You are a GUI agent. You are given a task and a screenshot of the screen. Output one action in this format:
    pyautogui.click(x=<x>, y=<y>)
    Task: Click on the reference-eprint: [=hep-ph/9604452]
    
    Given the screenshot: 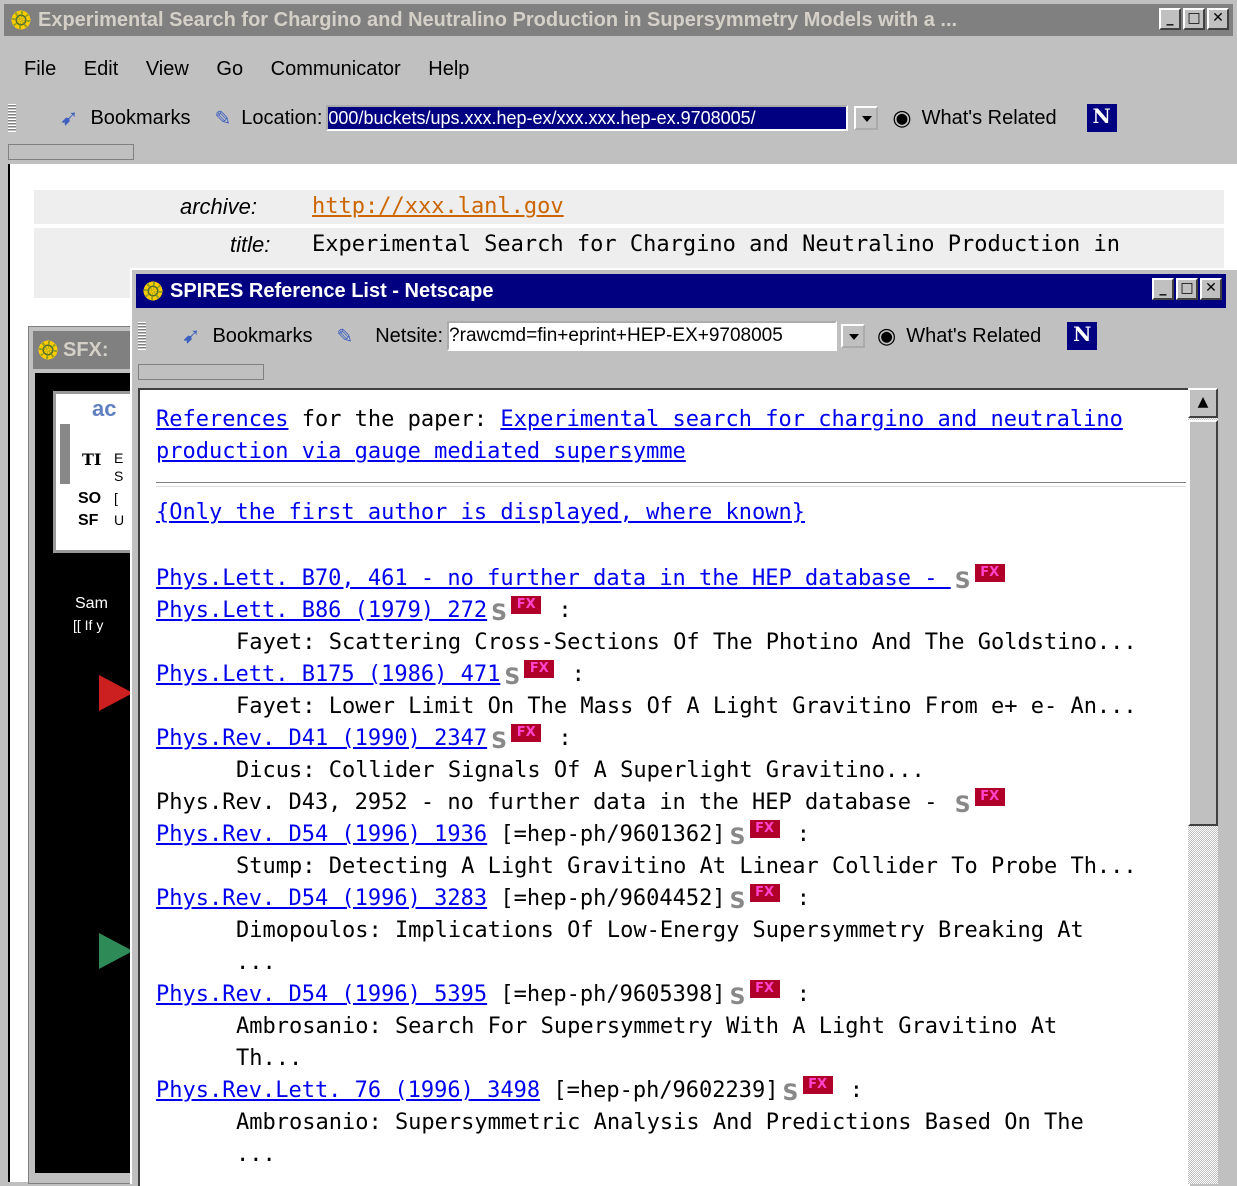 What is the action you would take?
    pyautogui.click(x=606, y=898)
    